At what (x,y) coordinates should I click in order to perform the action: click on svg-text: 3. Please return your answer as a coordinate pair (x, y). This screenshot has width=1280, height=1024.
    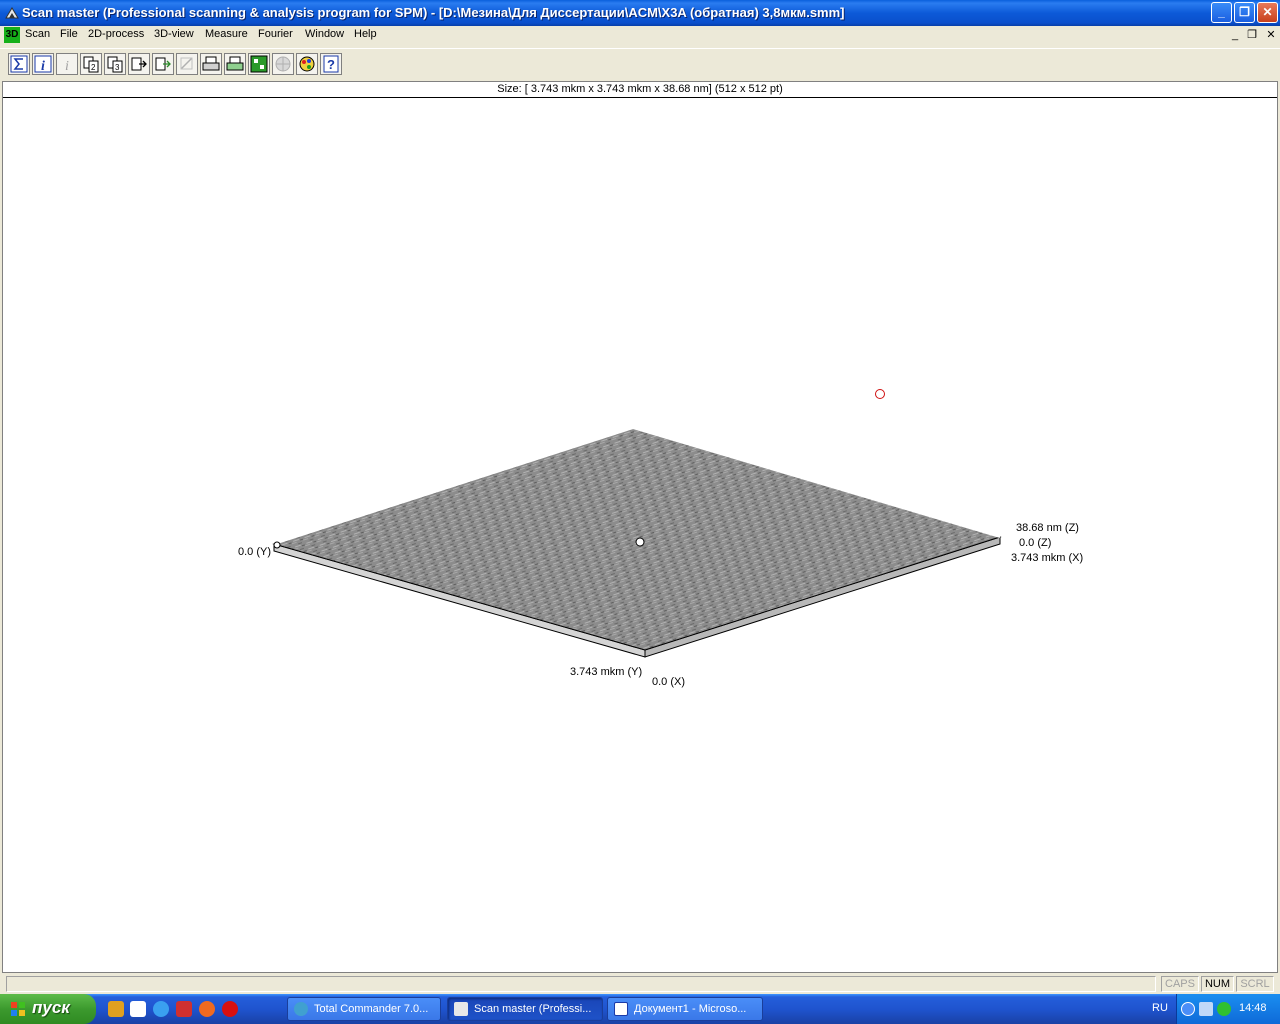
    Looking at the image, I should click on (117, 67).